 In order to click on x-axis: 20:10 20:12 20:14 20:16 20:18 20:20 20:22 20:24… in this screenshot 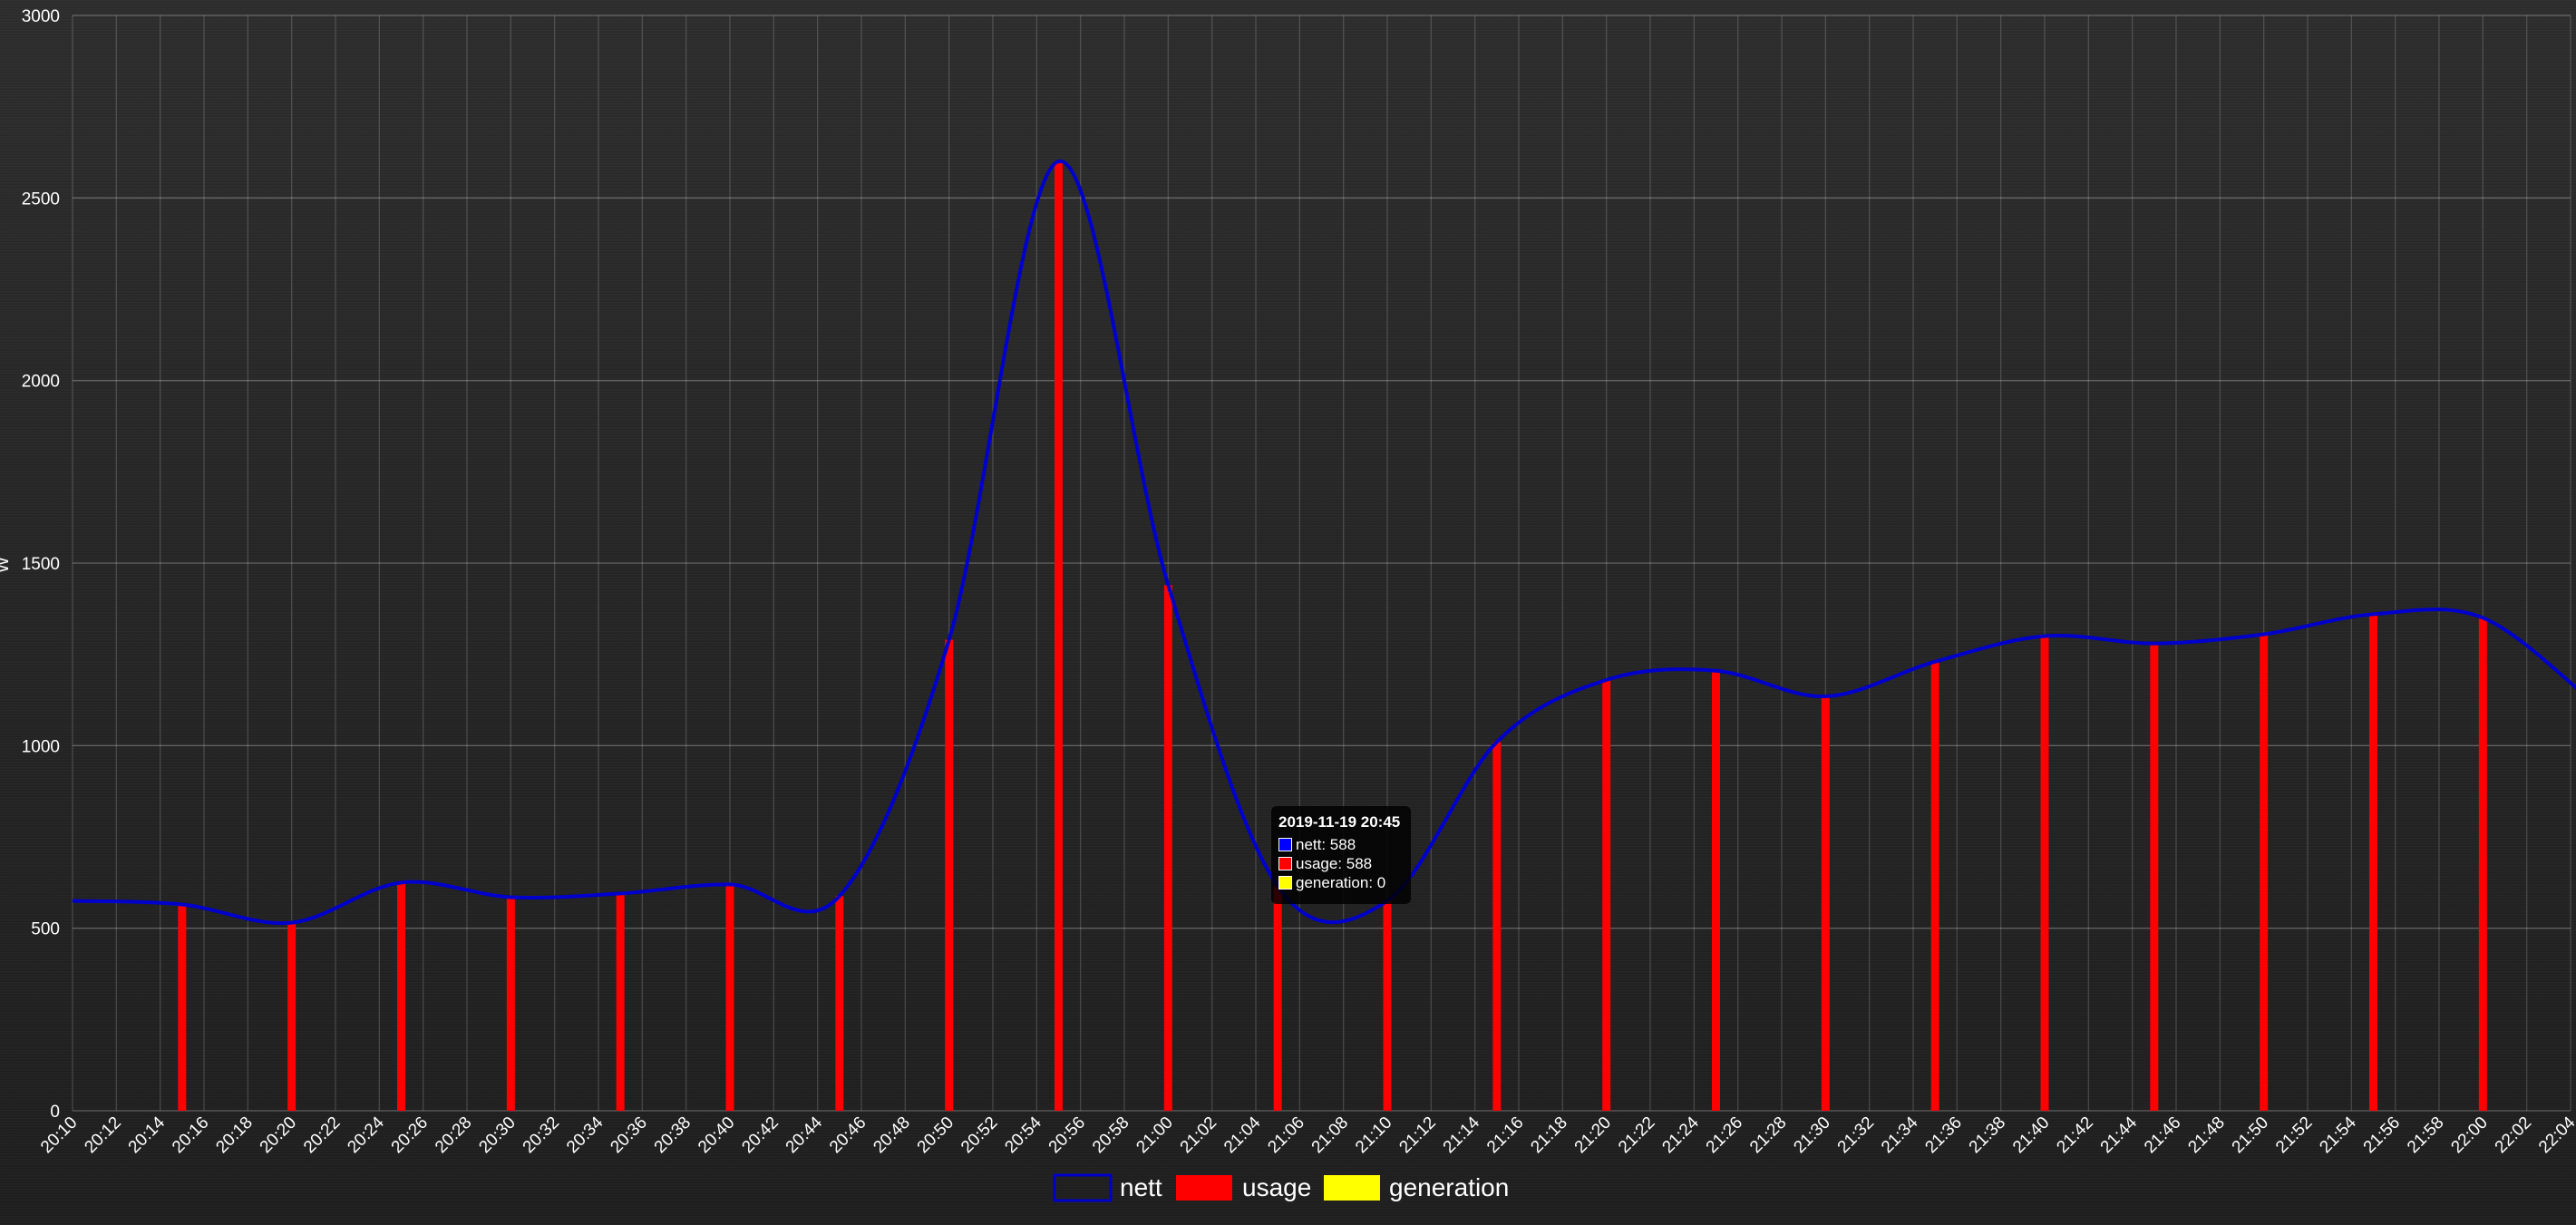, I will do `click(1306, 1135)`.